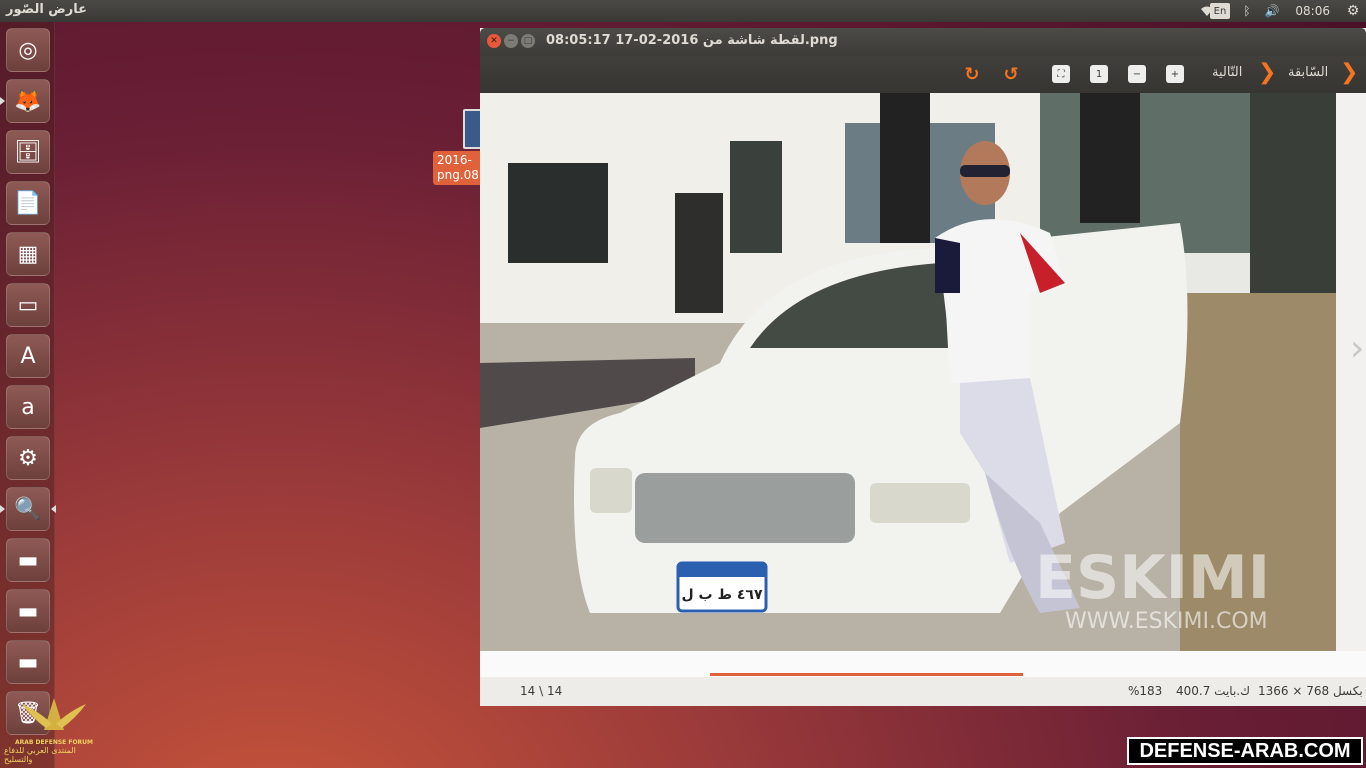 The image size is (1366, 768). I want to click on drive-3-icon: ▬, so click(28, 662).